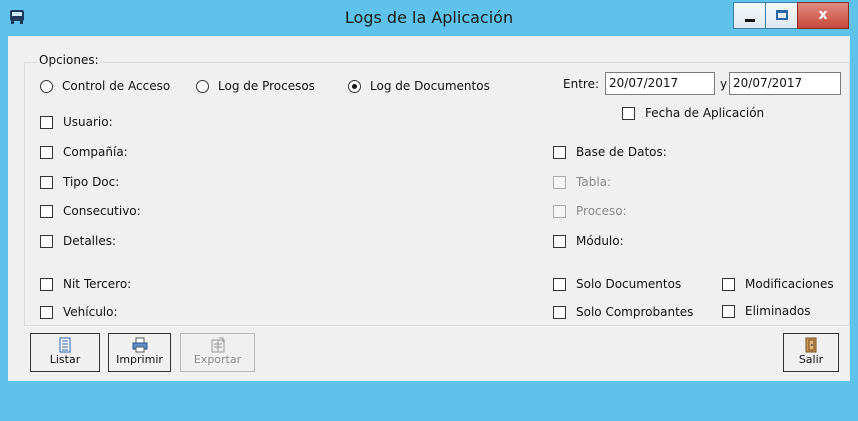 Image resolution: width=858 pixels, height=421 pixels. What do you see at coordinates (705, 113) in the screenshot?
I see `checkbox-label: Fecha de Aplicación` at bounding box center [705, 113].